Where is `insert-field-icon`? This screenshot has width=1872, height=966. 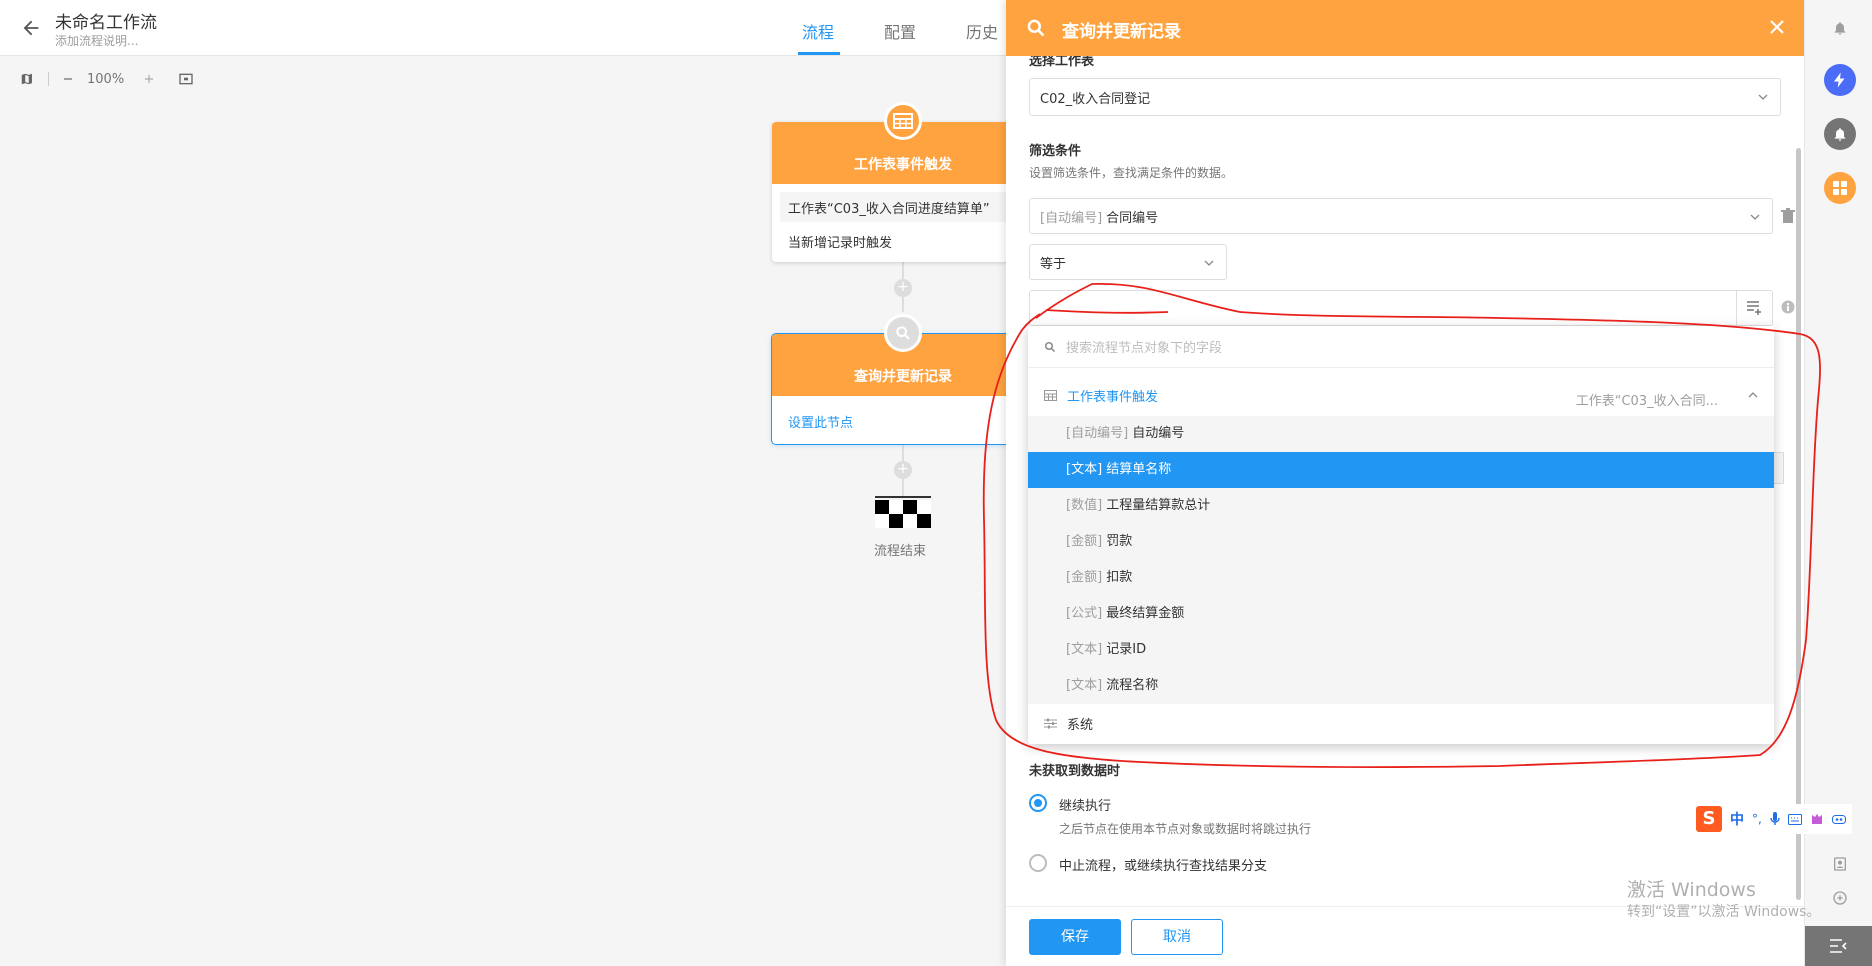 insert-field-icon is located at coordinates (1754, 308).